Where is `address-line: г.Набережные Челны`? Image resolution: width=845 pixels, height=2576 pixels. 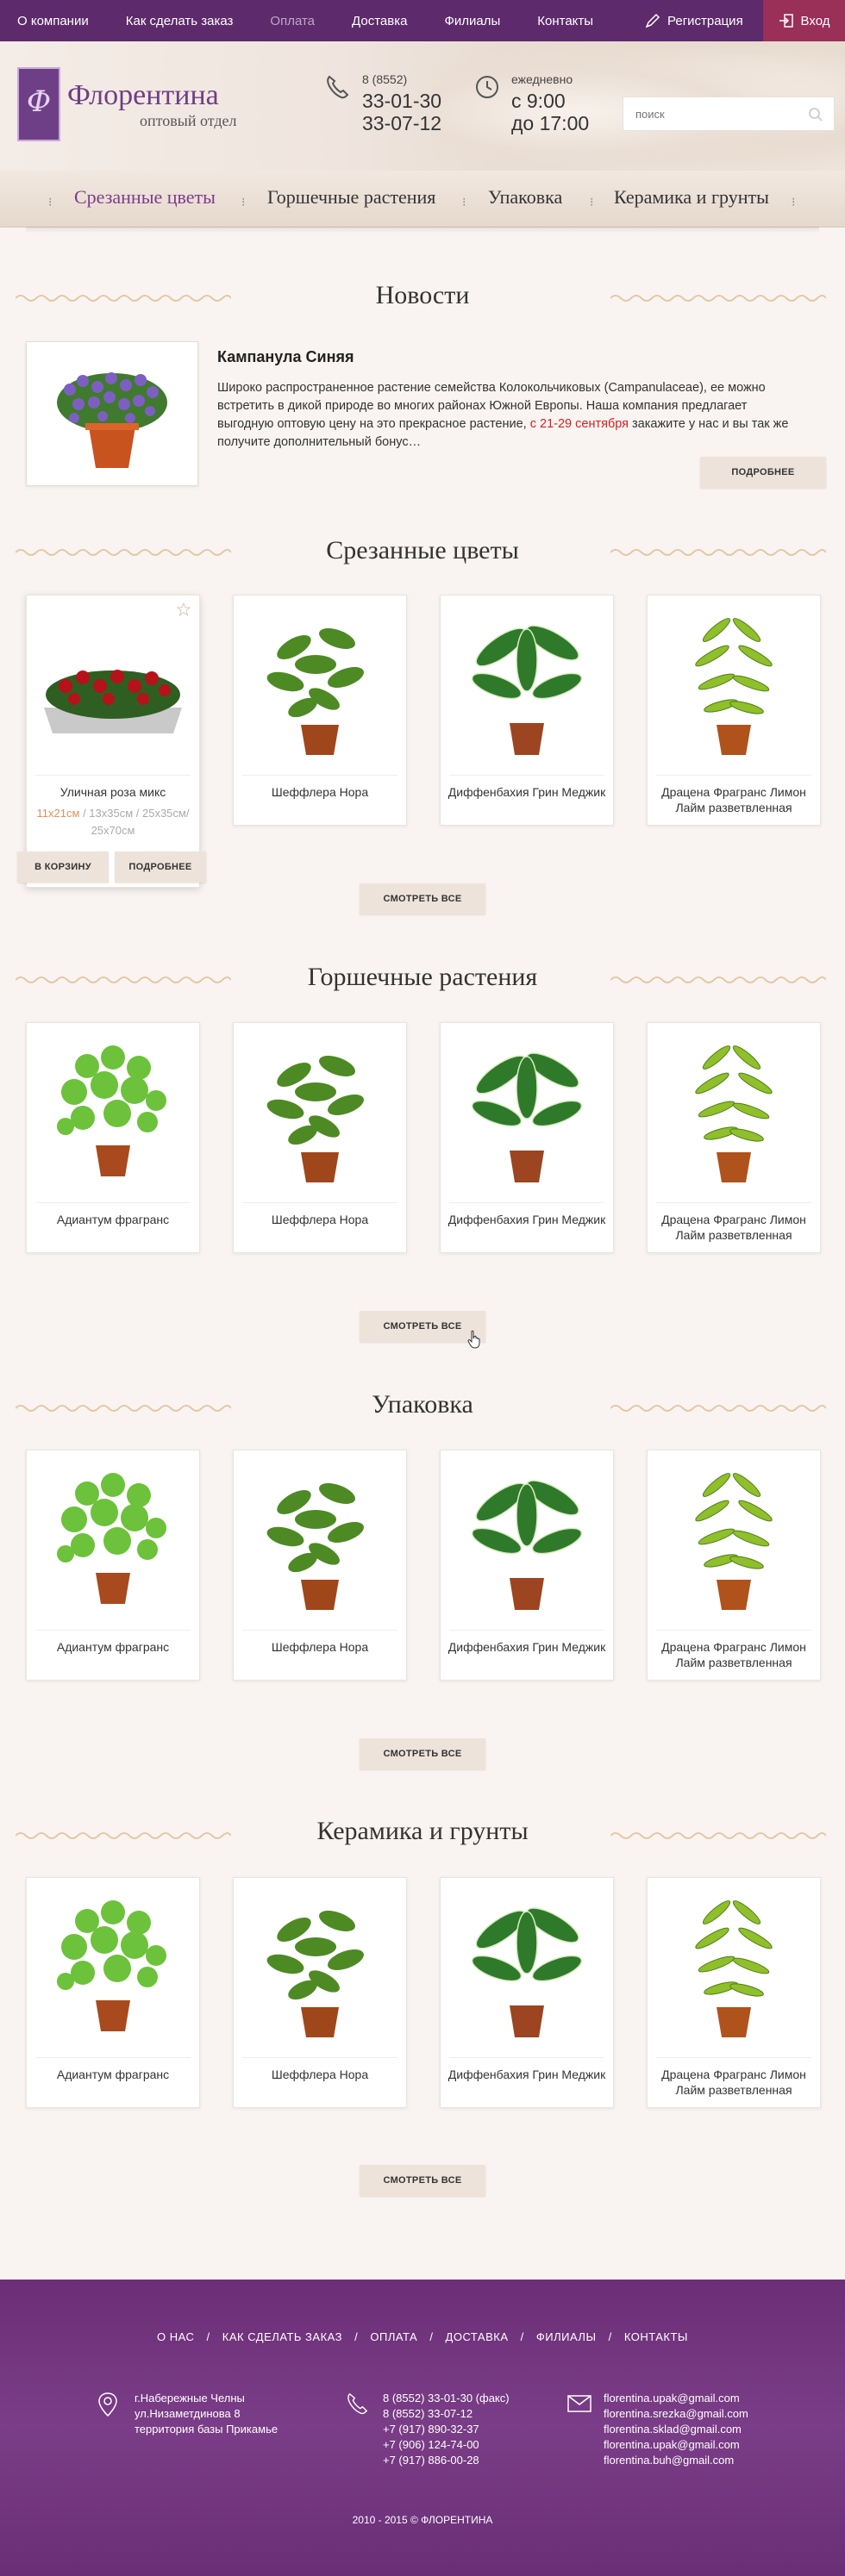
address-line: г.Набережные Челны is located at coordinates (190, 2398).